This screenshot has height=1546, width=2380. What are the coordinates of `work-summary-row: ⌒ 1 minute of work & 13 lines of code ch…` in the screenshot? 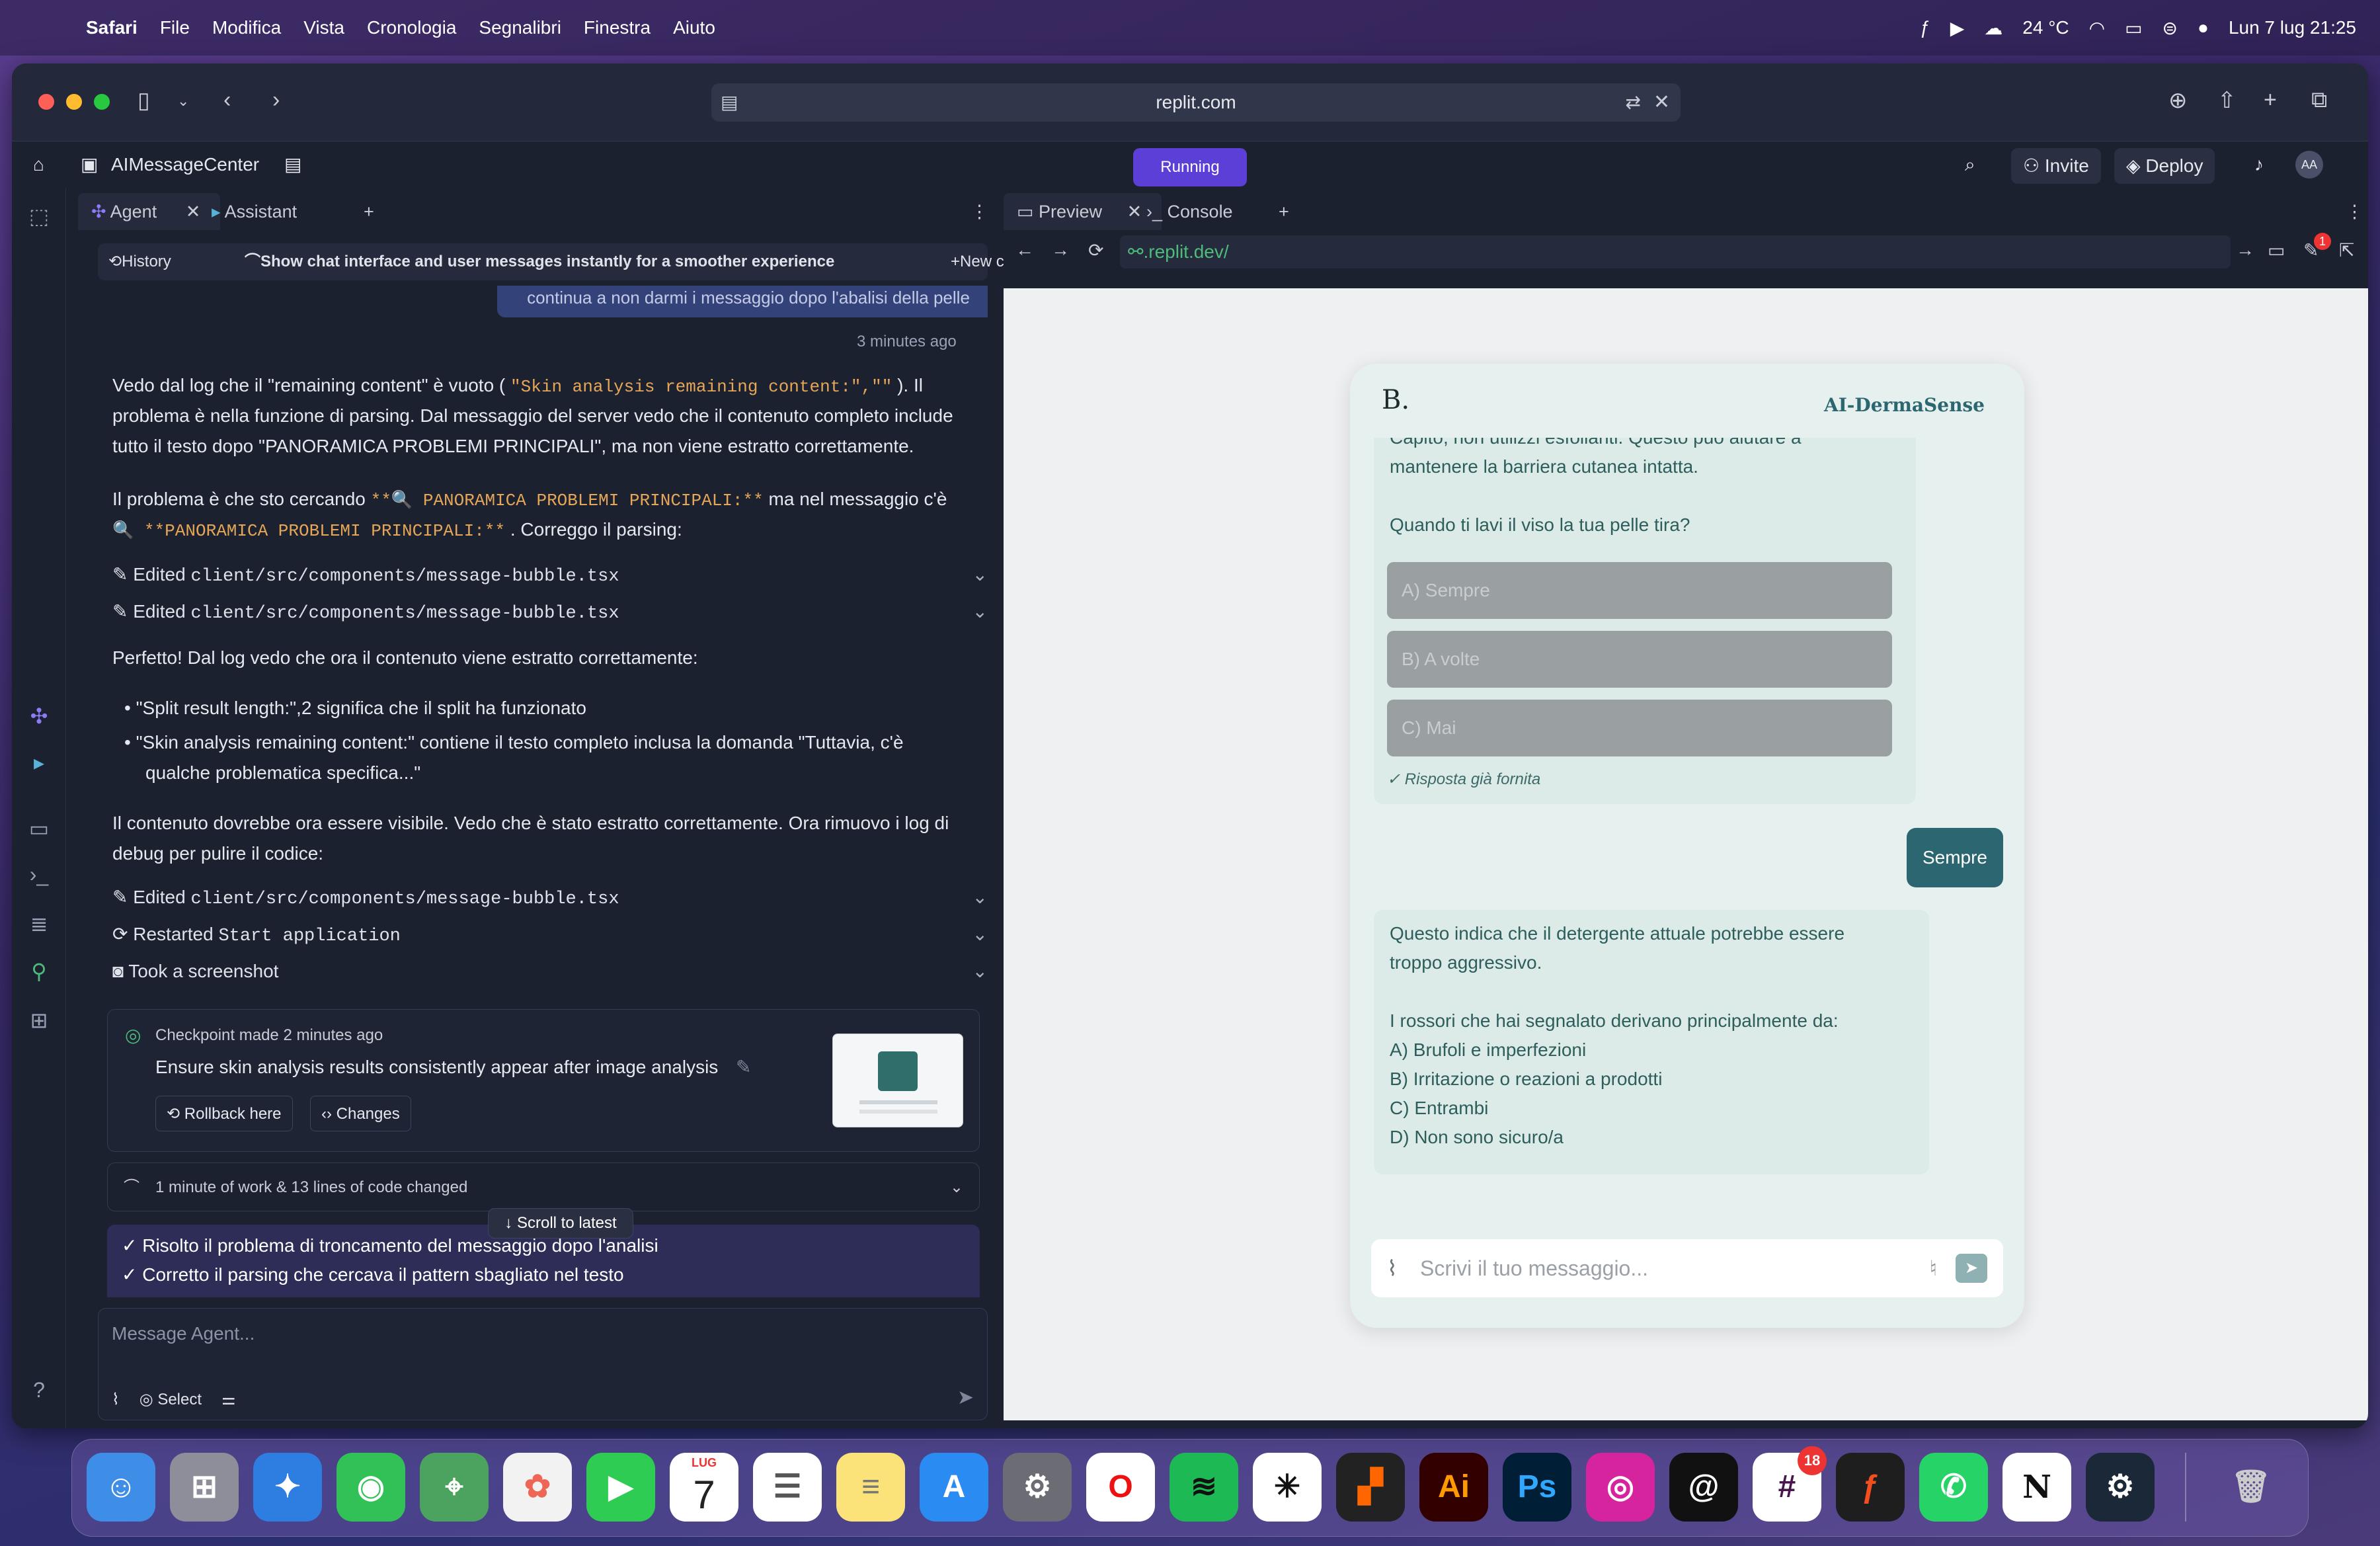 It's located at (543, 1186).